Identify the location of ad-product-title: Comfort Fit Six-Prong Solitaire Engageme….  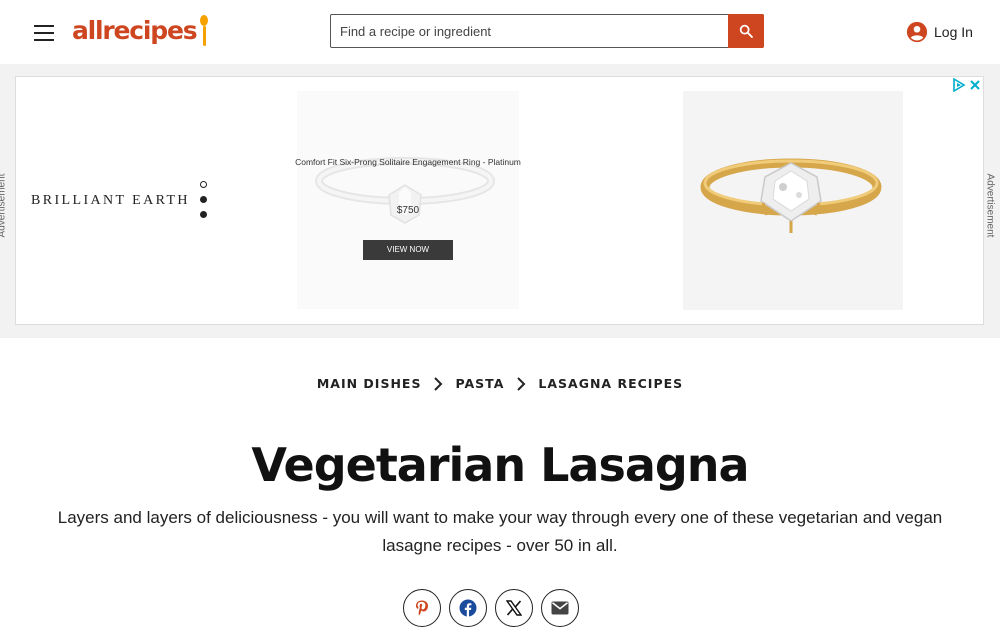
(408, 162).